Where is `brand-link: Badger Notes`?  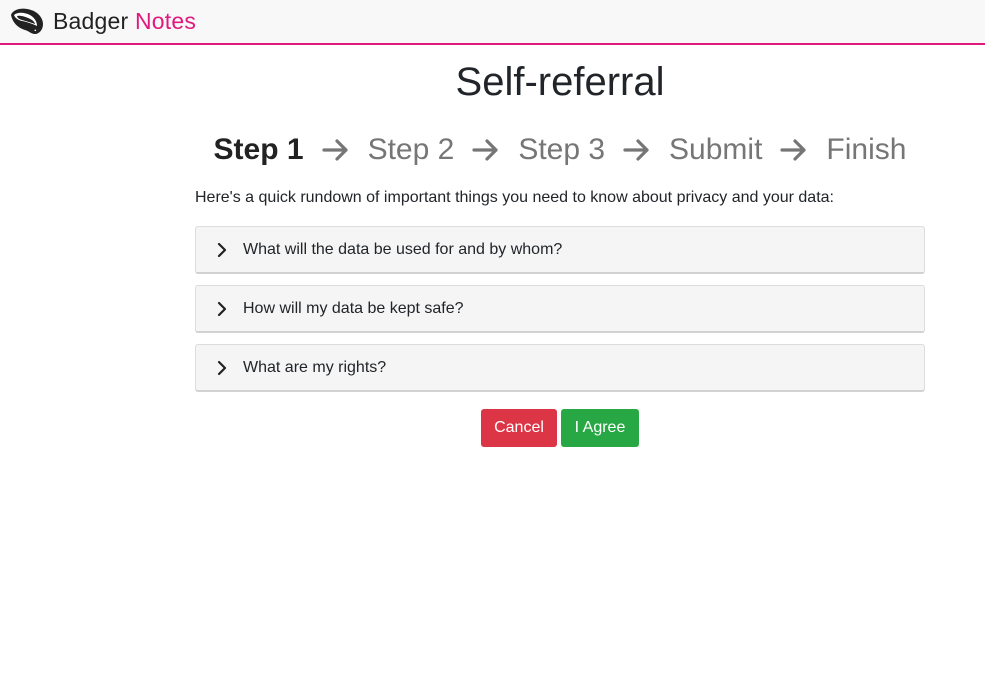 brand-link: Badger Notes is located at coordinates (102, 21).